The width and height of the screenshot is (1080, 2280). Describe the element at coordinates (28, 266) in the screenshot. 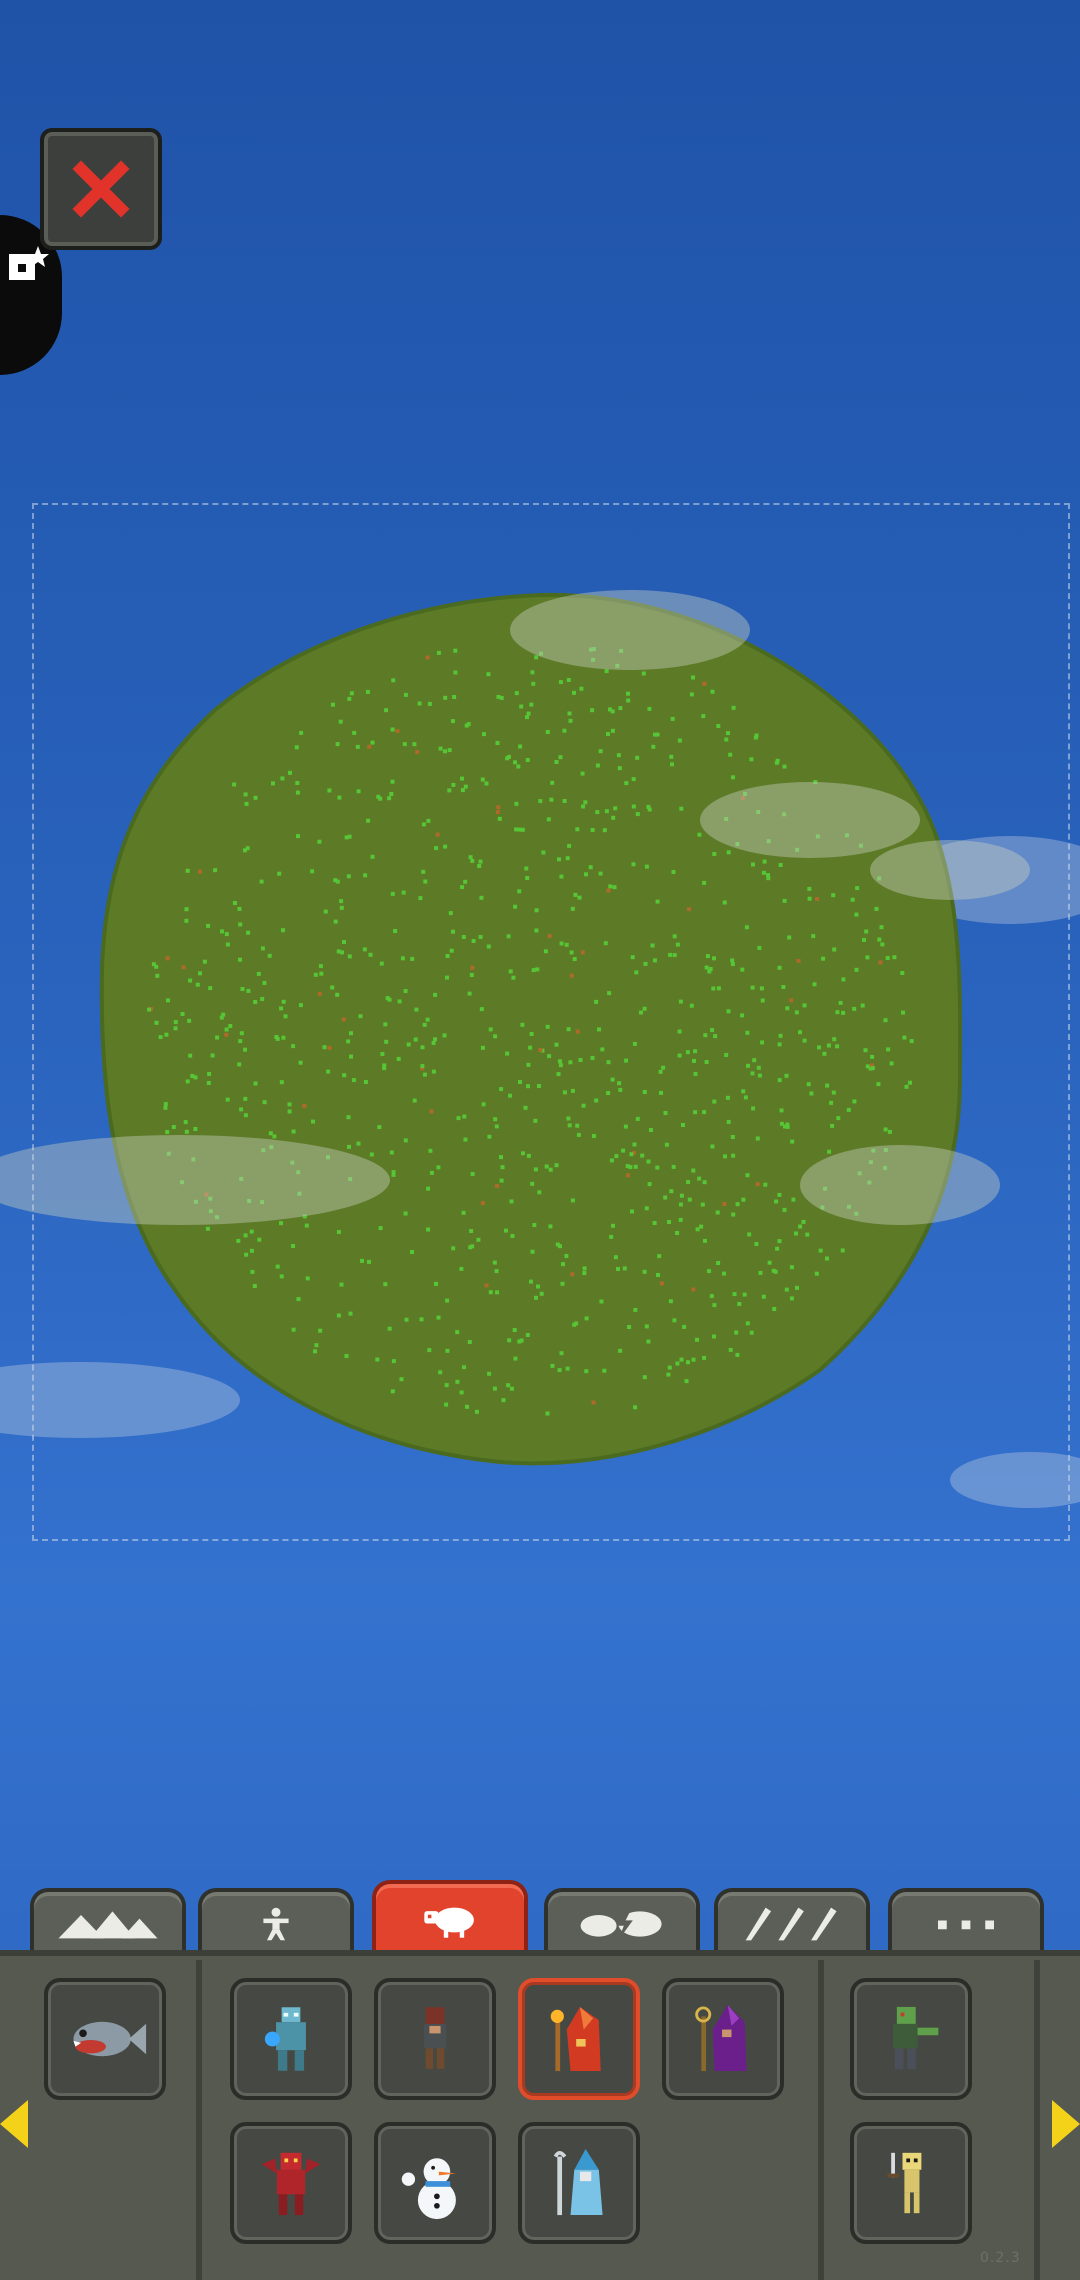

I see `puzzle-star-icon` at that location.